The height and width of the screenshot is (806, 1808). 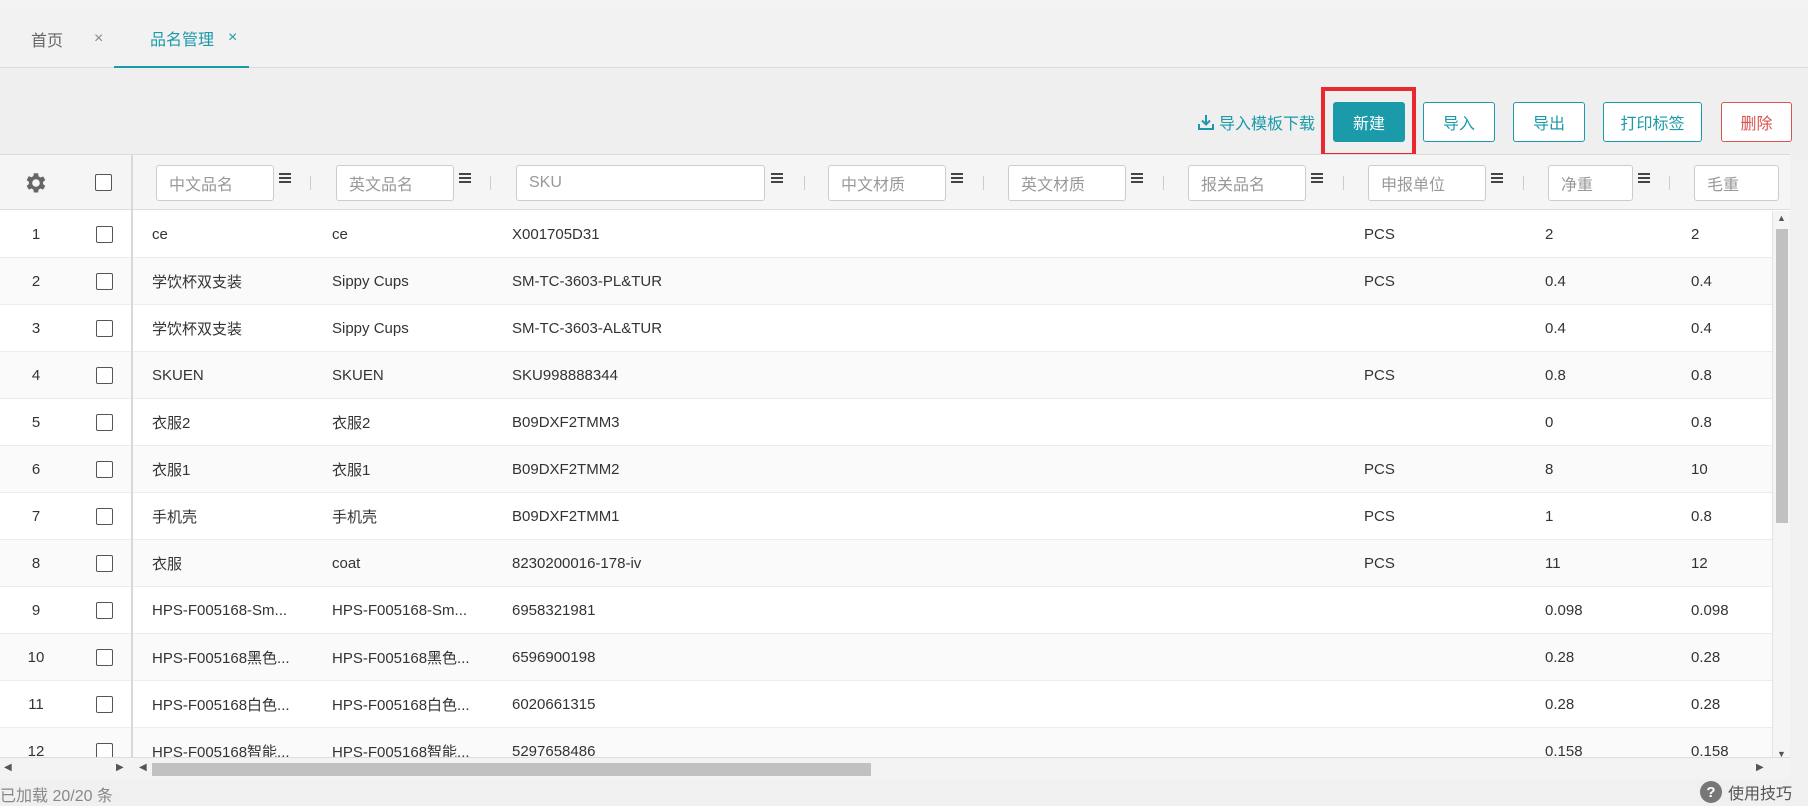 What do you see at coordinates (1427, 183) in the screenshot?
I see `filter-unit: 申报单位` at bounding box center [1427, 183].